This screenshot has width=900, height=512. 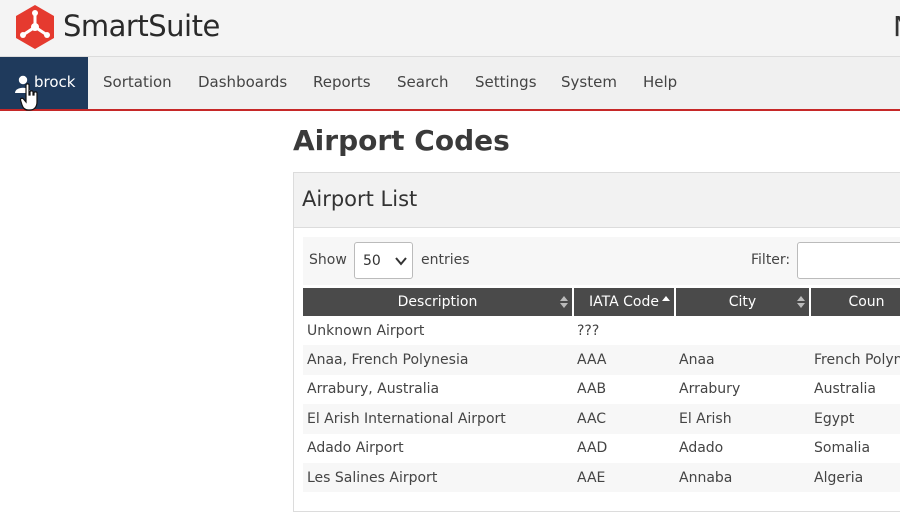 I want to click on page-size-select: 50, so click(x=383, y=260).